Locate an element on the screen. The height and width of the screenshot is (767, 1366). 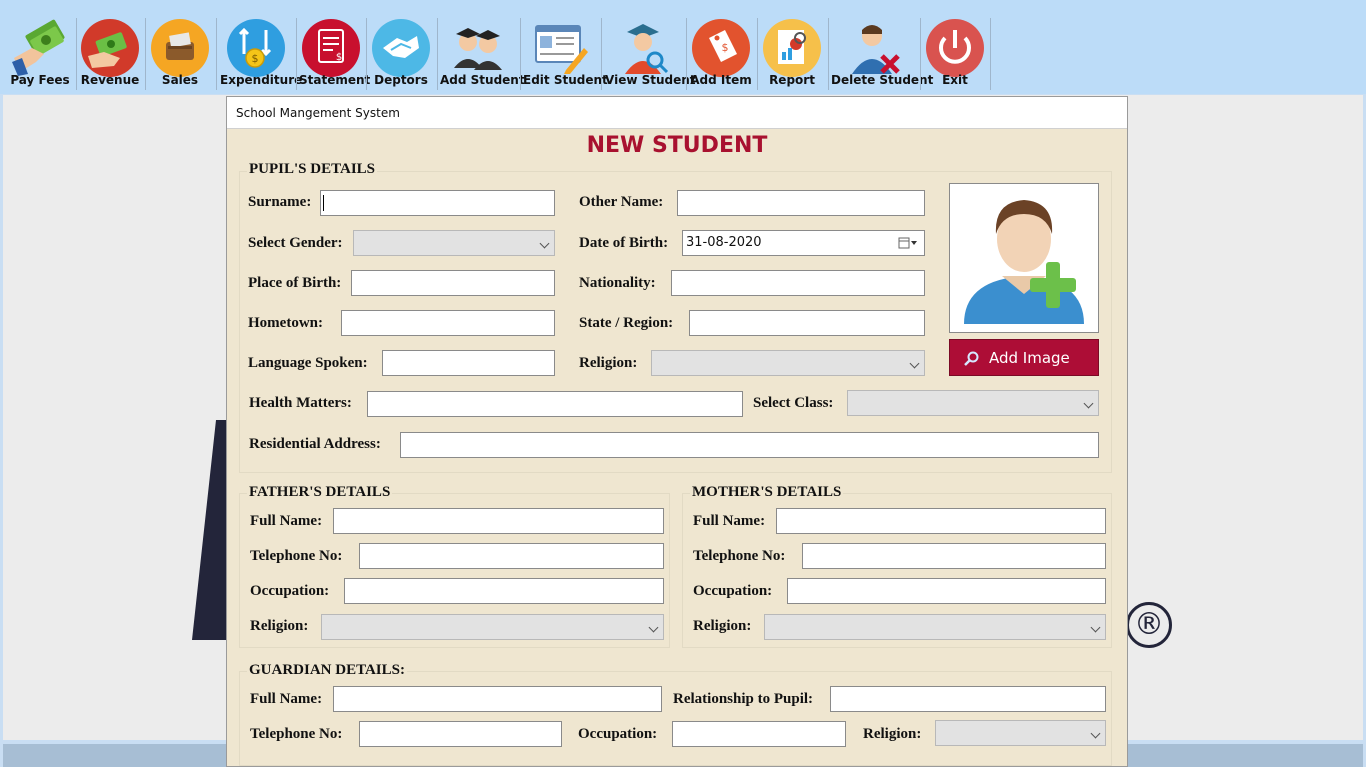
edit-student-button: Edit Student is located at coordinates (565, 53).